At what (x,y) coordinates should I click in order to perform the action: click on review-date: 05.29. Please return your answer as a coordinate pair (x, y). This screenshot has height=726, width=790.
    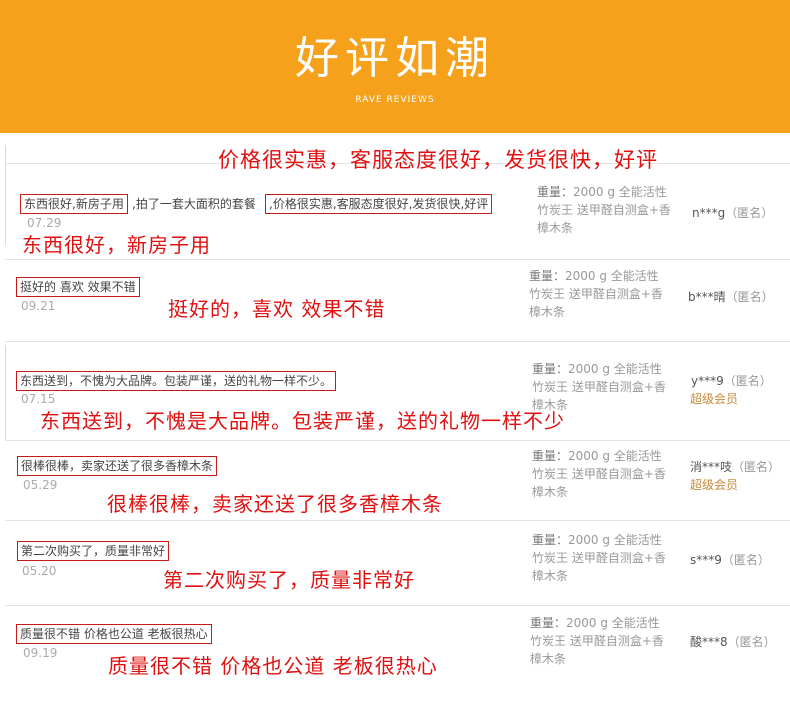
    Looking at the image, I should click on (40, 485).